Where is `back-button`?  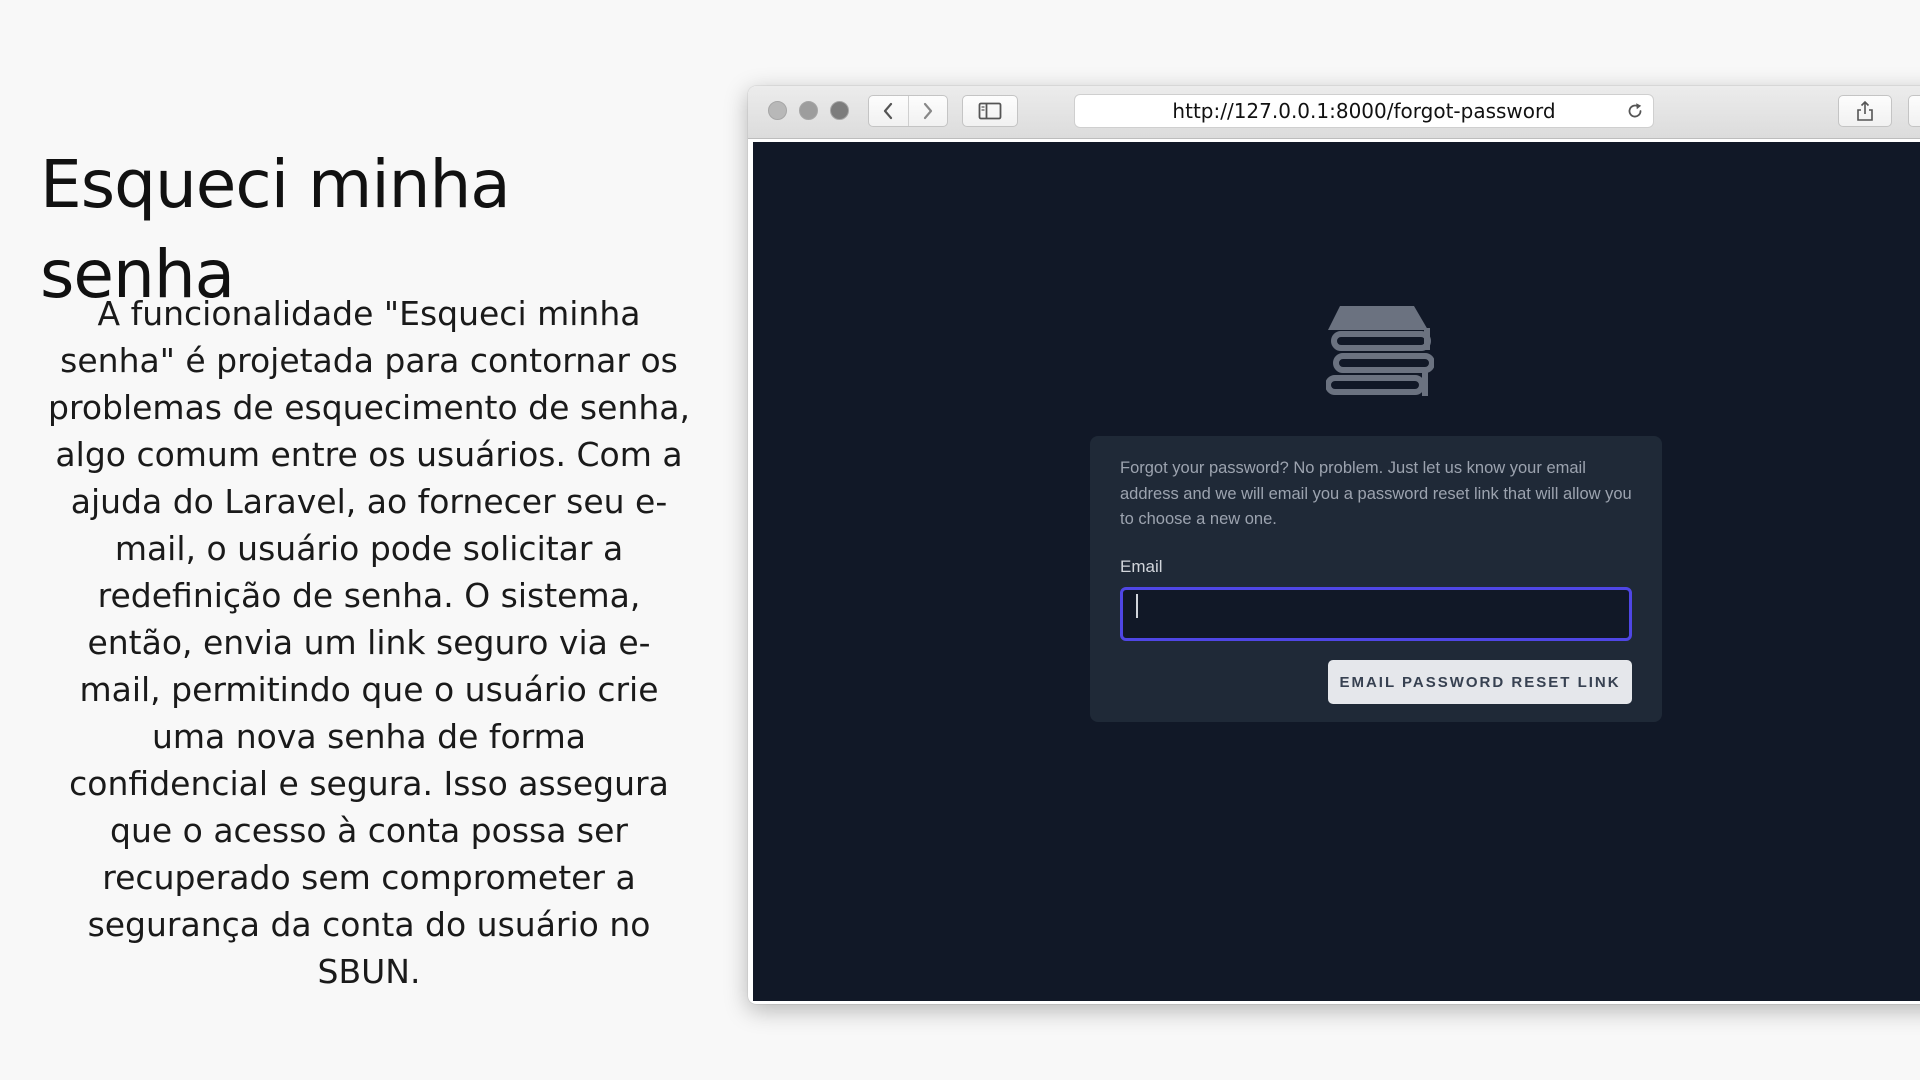 back-button is located at coordinates (888, 111).